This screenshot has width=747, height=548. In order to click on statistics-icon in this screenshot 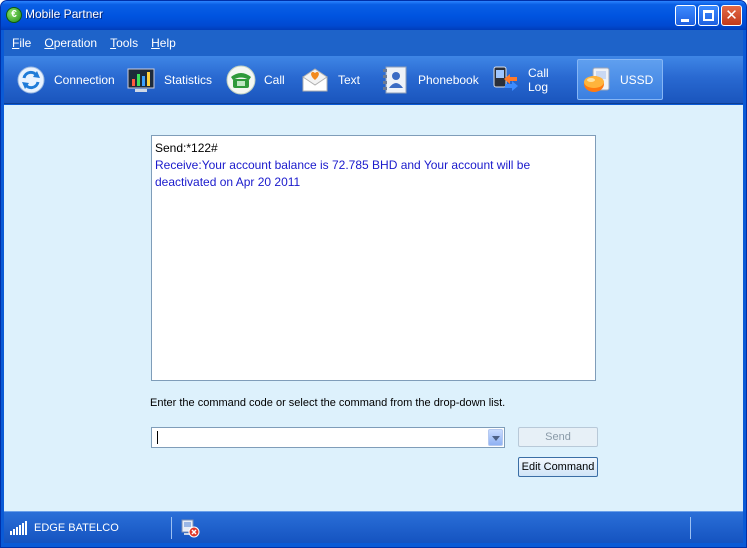, I will do `click(141, 80)`.